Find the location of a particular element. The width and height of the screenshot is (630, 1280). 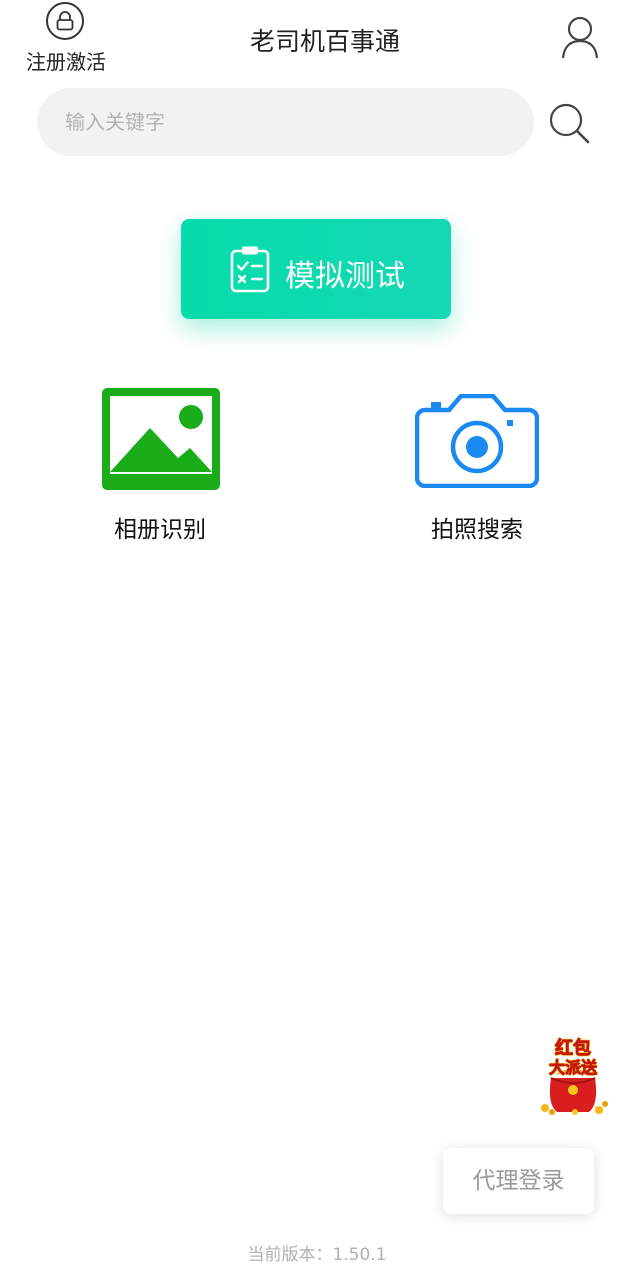

search-input is located at coordinates (285, 122).